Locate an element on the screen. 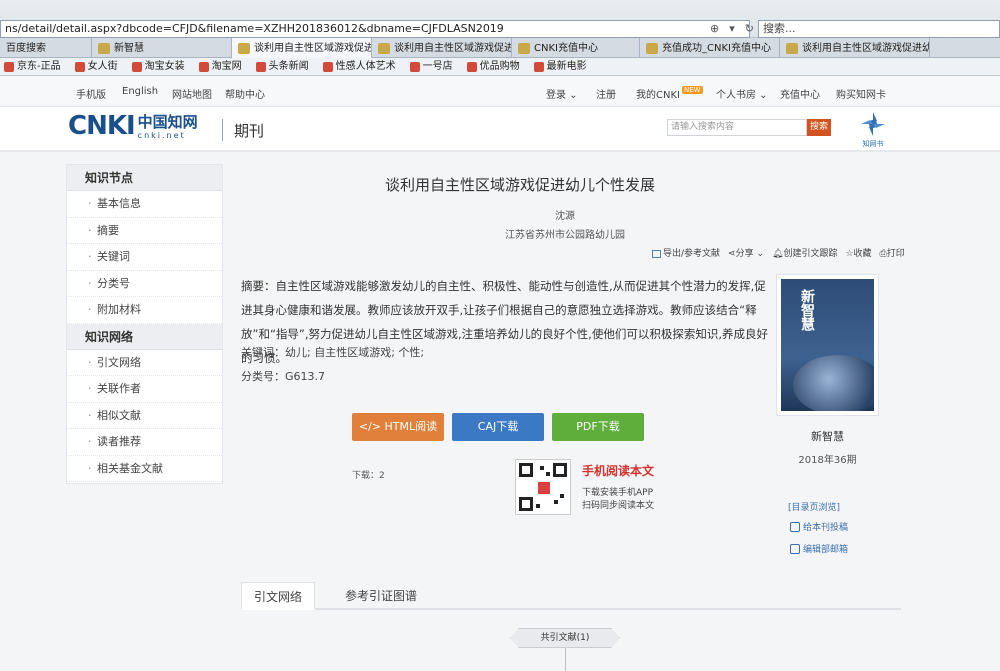 This screenshot has height=671, width=1000. mail-icon is located at coordinates (795, 548).